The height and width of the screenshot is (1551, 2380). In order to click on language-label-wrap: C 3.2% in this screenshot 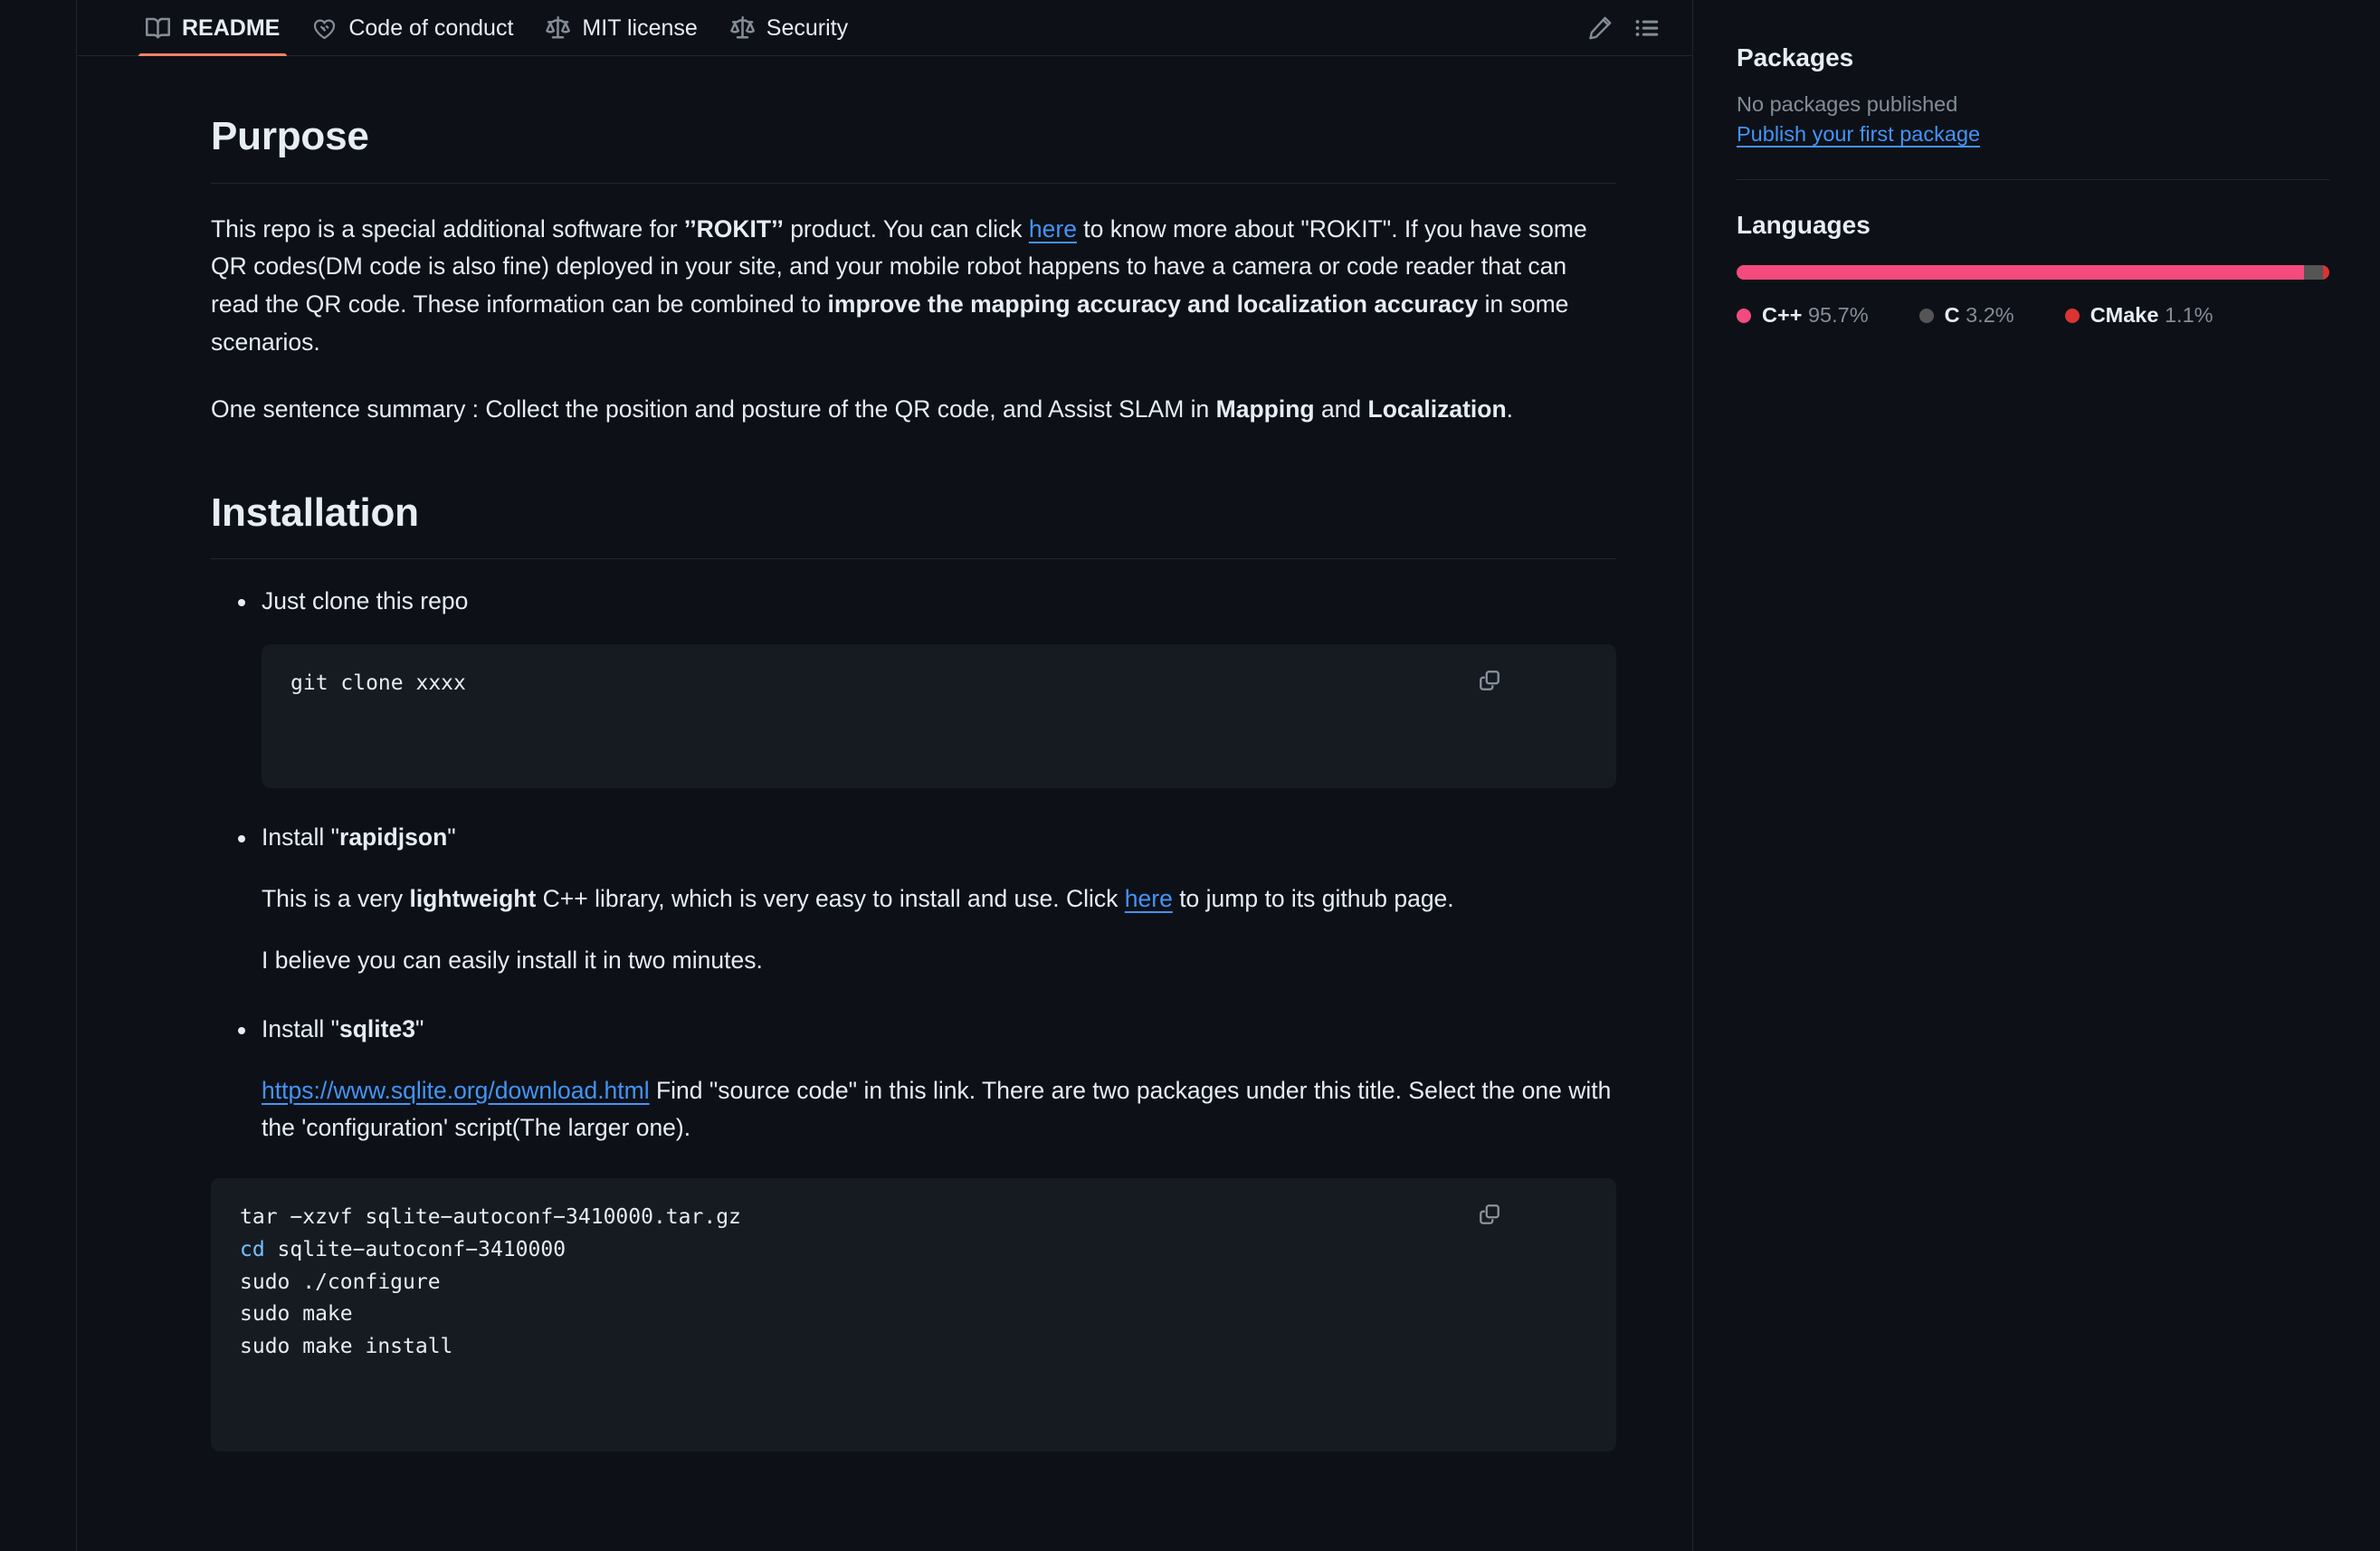, I will do `click(1979, 315)`.